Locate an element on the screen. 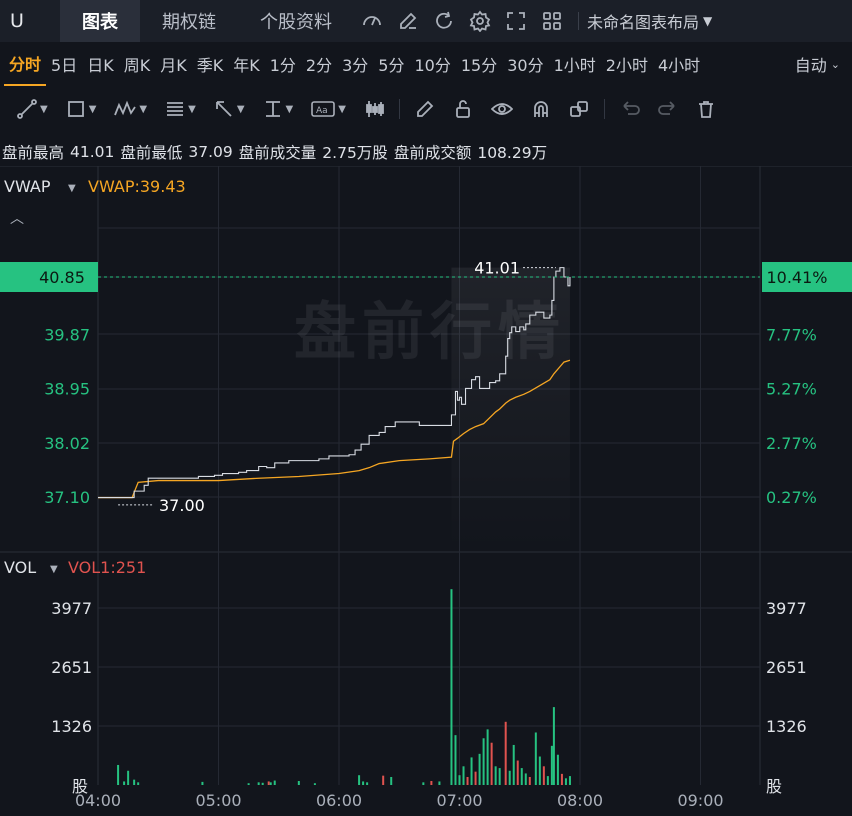 The image size is (852, 816). lock-tool is located at coordinates (463, 109).